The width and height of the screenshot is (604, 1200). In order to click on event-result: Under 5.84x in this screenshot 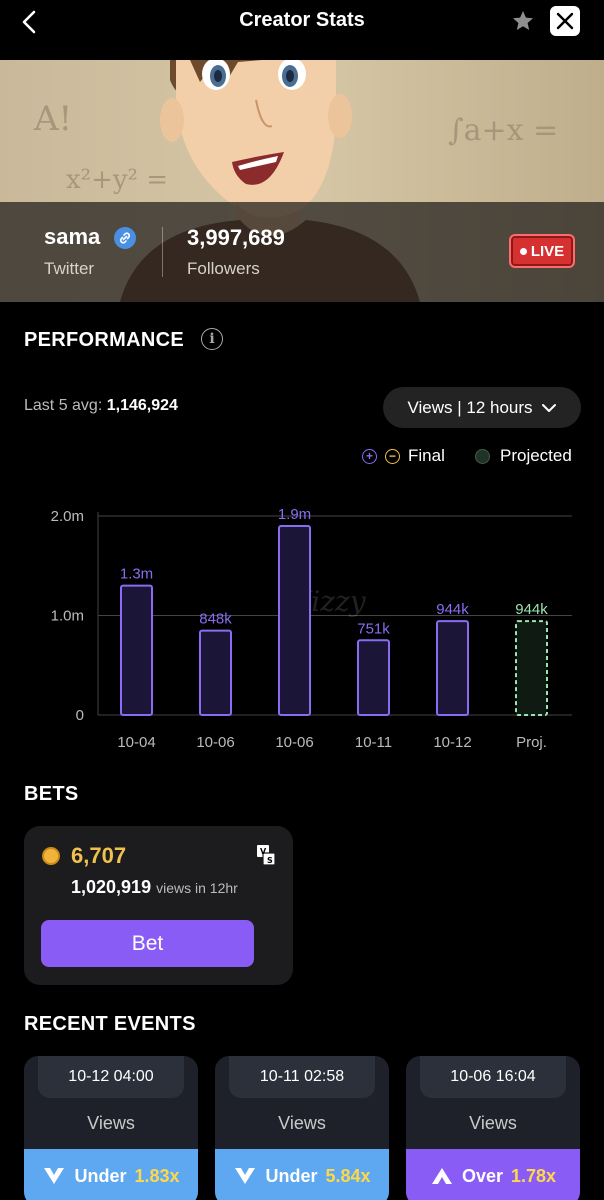, I will do `click(302, 1174)`.